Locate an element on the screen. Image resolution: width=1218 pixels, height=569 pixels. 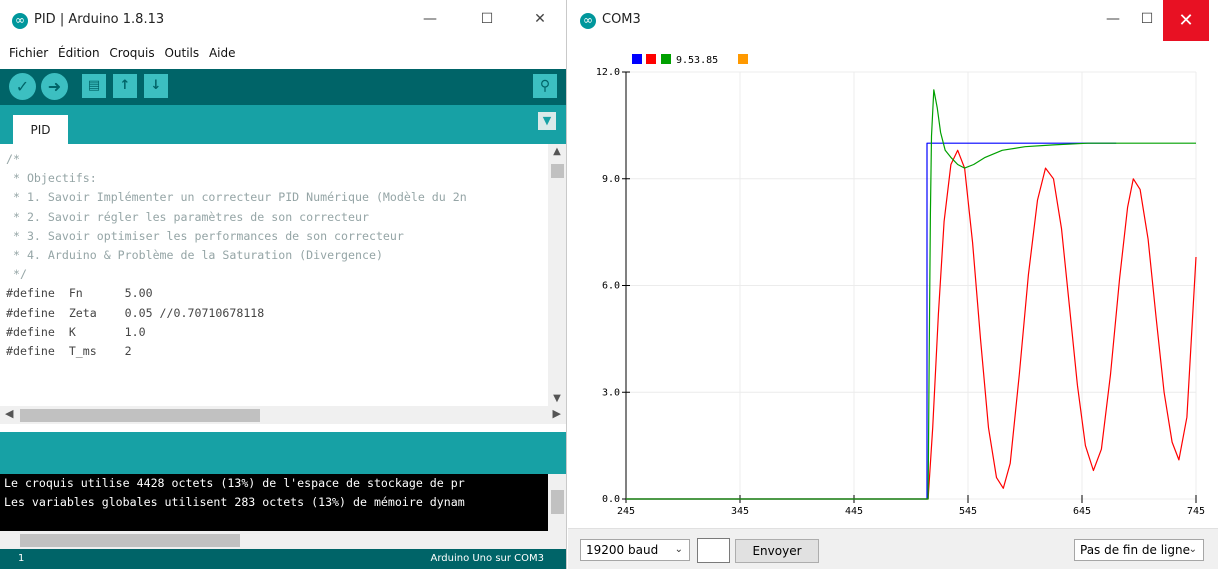
y-tick-label: 3.0 is located at coordinates (611, 392).